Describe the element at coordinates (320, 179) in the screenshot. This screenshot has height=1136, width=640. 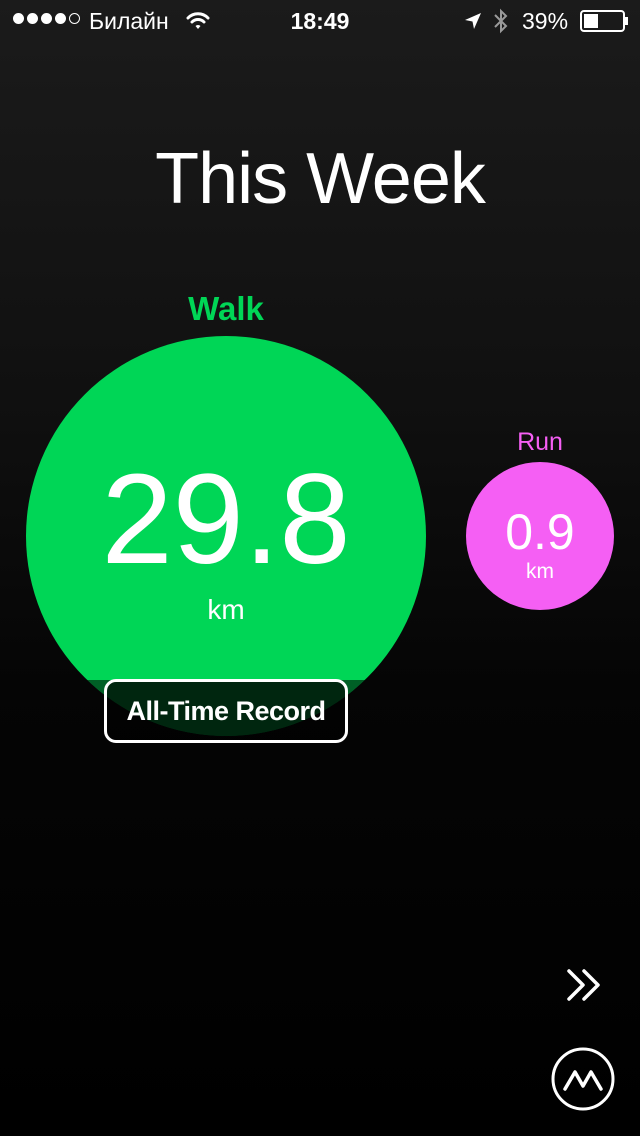
I see `page-title: This Week` at that location.